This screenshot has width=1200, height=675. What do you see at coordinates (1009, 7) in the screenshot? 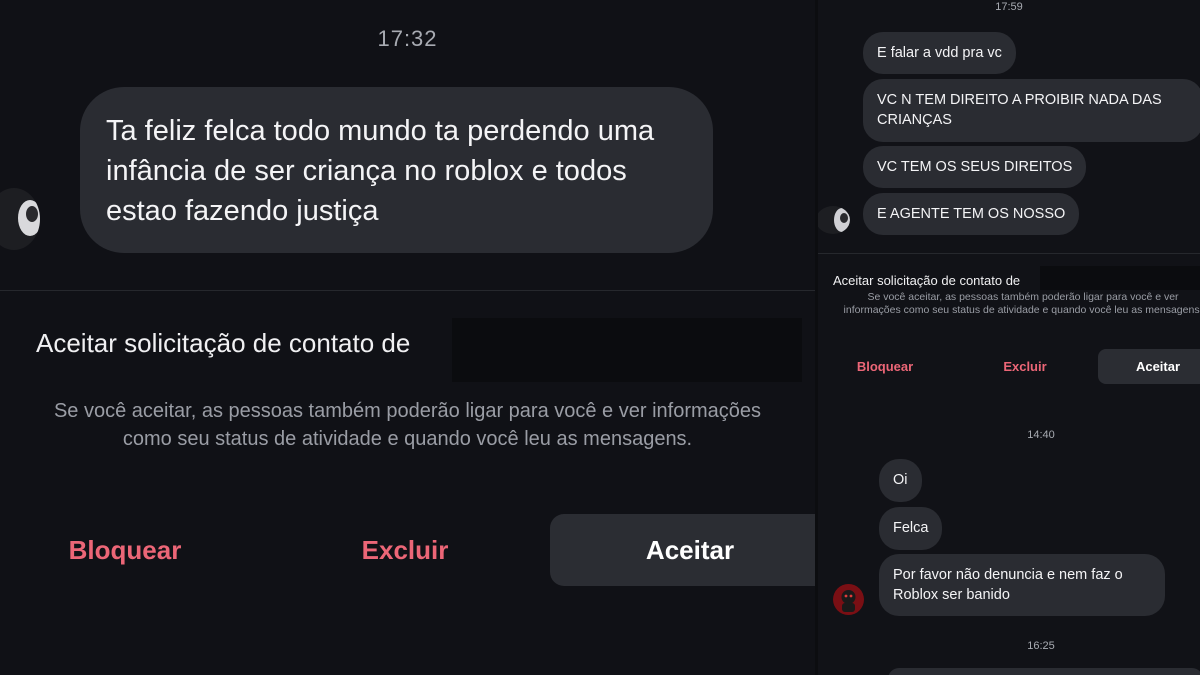
I see `message-timestamp: 17:59` at bounding box center [1009, 7].